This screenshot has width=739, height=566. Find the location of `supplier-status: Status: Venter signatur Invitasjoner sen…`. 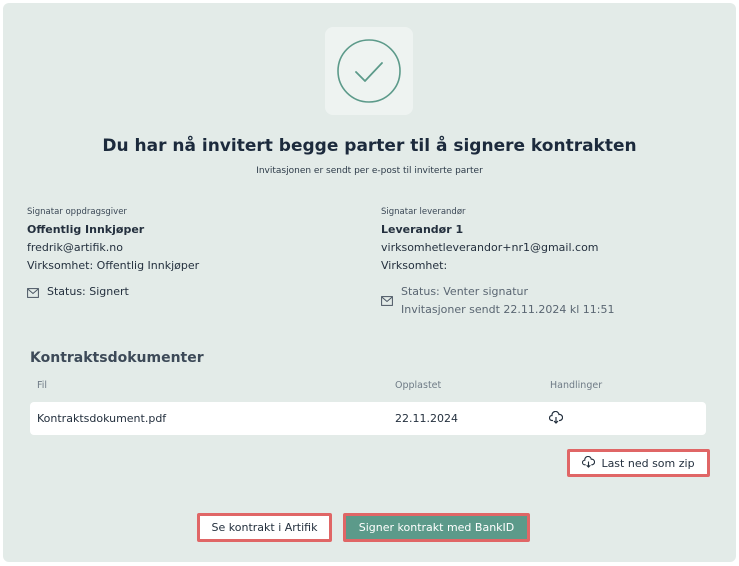

supplier-status: Status: Venter signatur Invitasjoner sen… is located at coordinates (497, 301).